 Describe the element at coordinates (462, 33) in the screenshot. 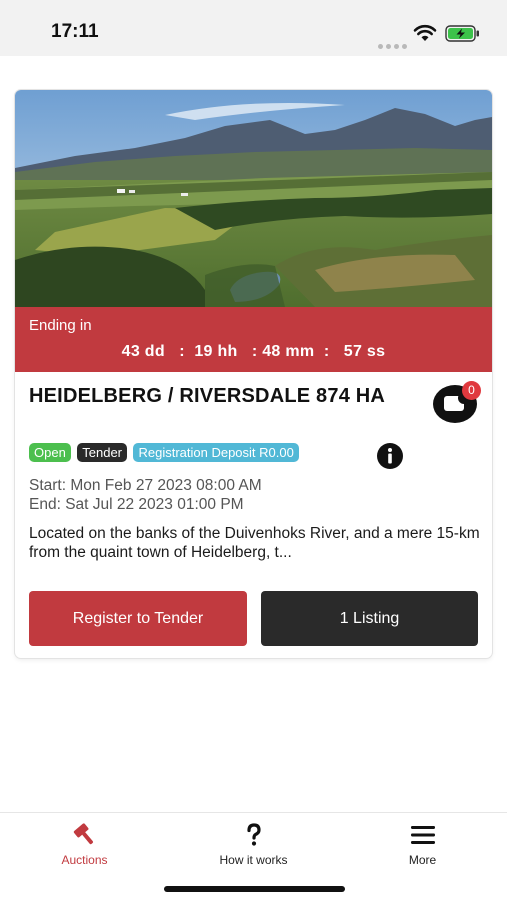

I see `battery-charging-icon` at that location.